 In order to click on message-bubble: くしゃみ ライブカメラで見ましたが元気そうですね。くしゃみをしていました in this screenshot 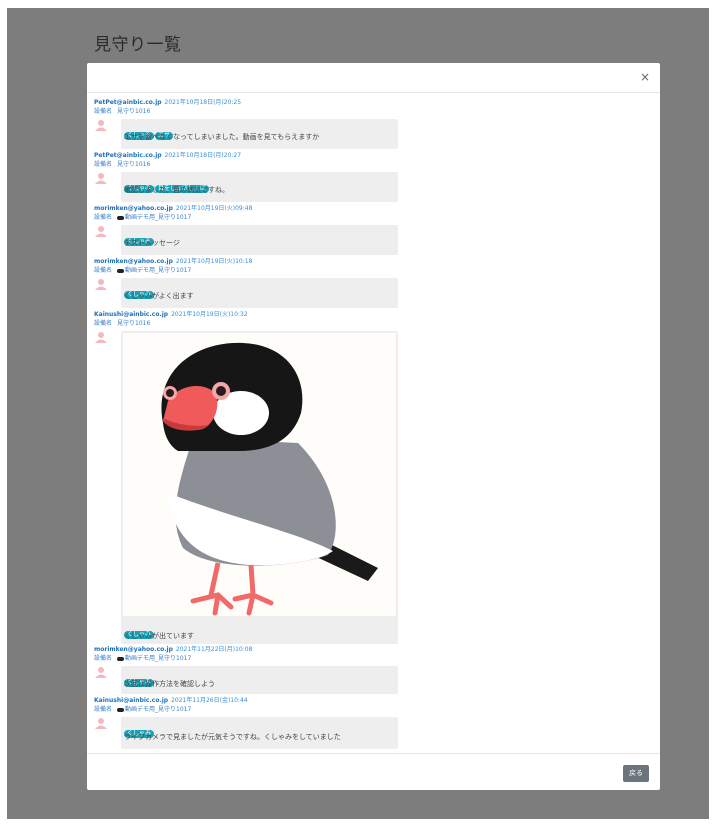, I will do `click(259, 733)`.